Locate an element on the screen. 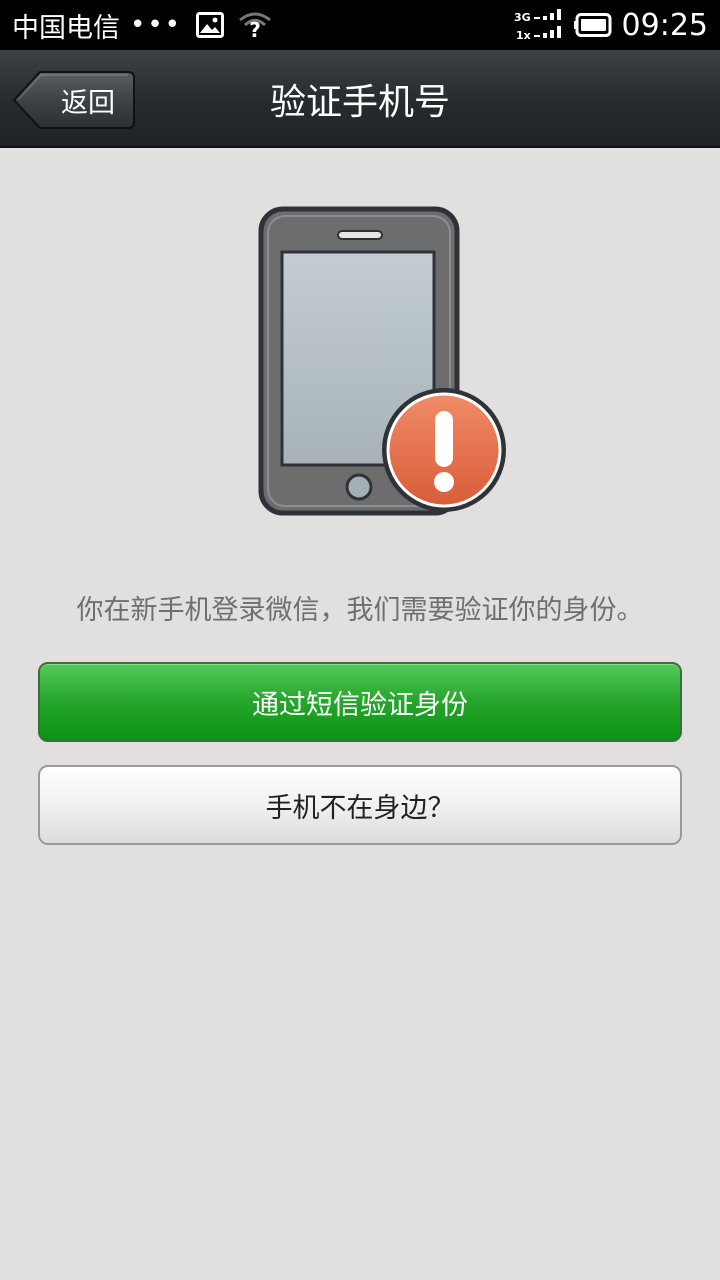 The image size is (720, 1280). status-left: 中国电信 ••• ? is located at coordinates (142, 25).